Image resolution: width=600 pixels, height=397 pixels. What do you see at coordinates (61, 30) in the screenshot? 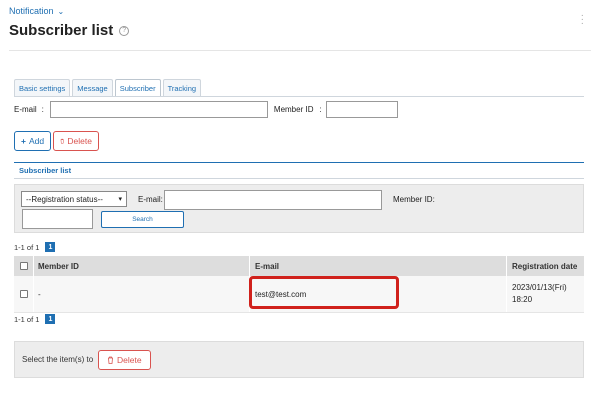
I see `page-title-text: Subscriber list` at bounding box center [61, 30].